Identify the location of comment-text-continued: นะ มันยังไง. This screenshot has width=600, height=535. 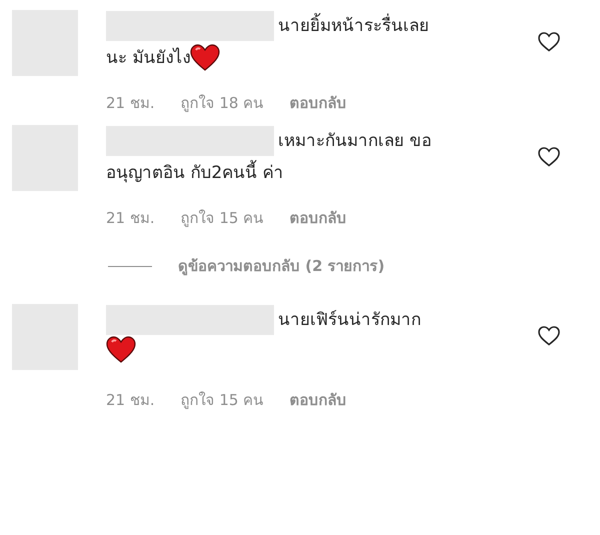
(148, 58).